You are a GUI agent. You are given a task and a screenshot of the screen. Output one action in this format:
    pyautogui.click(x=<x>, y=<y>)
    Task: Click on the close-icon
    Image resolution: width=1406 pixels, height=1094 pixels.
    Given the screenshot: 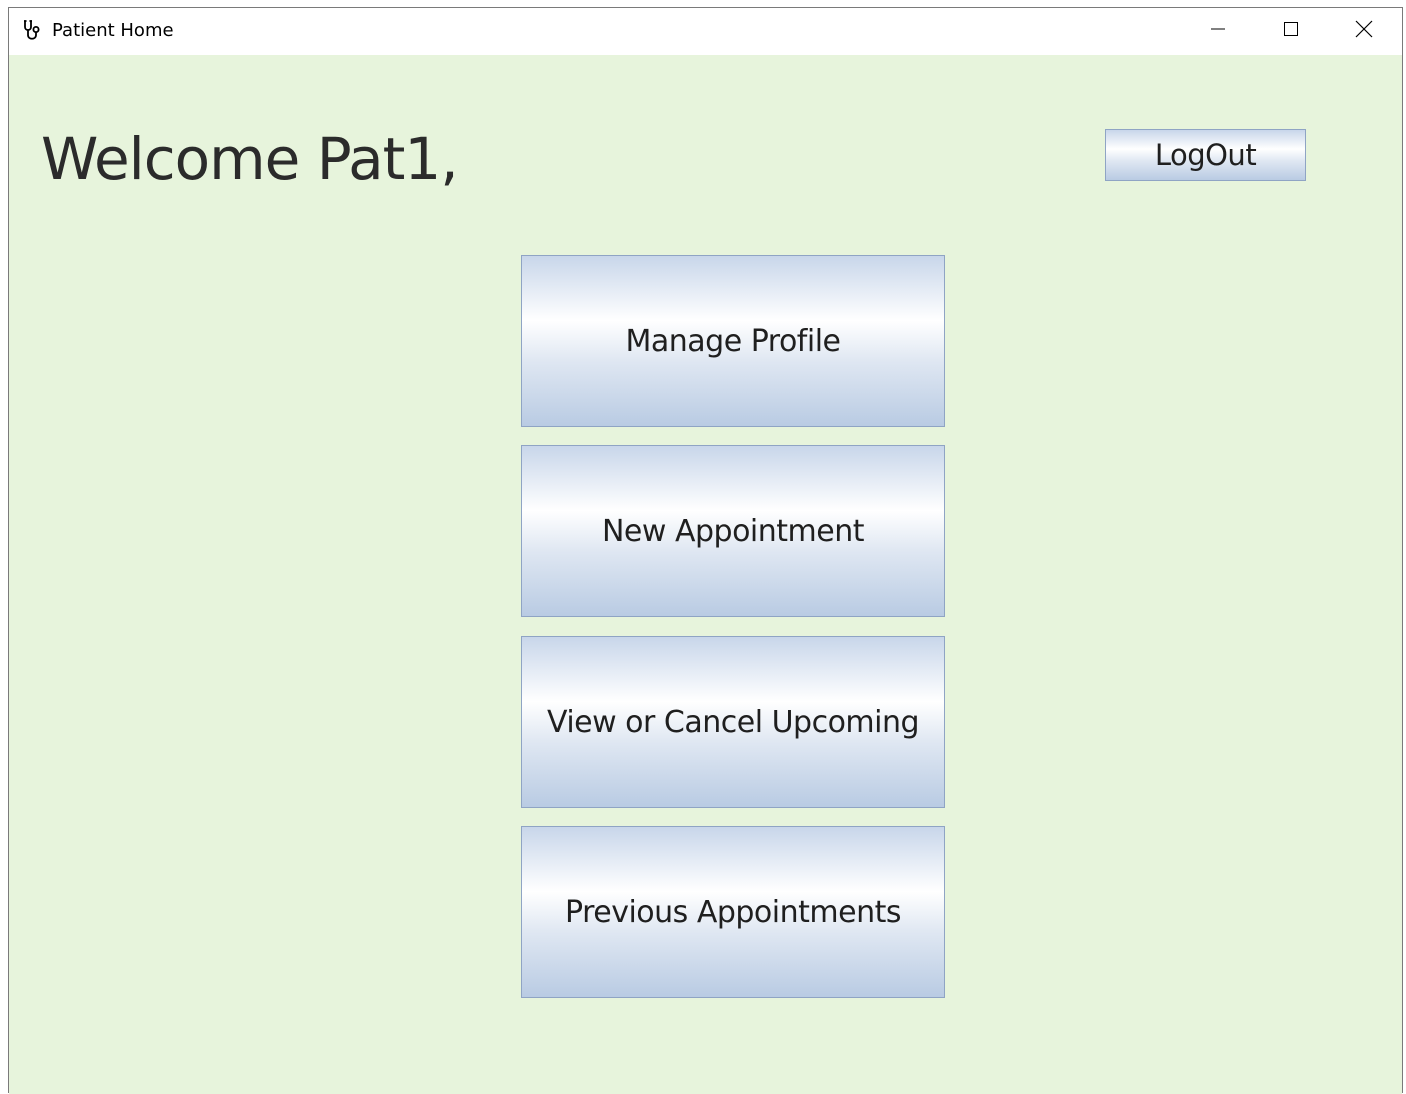 What is the action you would take?
    pyautogui.click(x=1364, y=31)
    